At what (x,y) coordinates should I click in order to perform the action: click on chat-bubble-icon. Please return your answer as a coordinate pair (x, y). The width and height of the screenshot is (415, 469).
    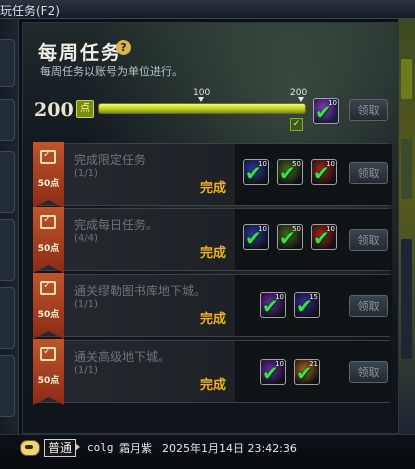
    Looking at the image, I should click on (30, 448).